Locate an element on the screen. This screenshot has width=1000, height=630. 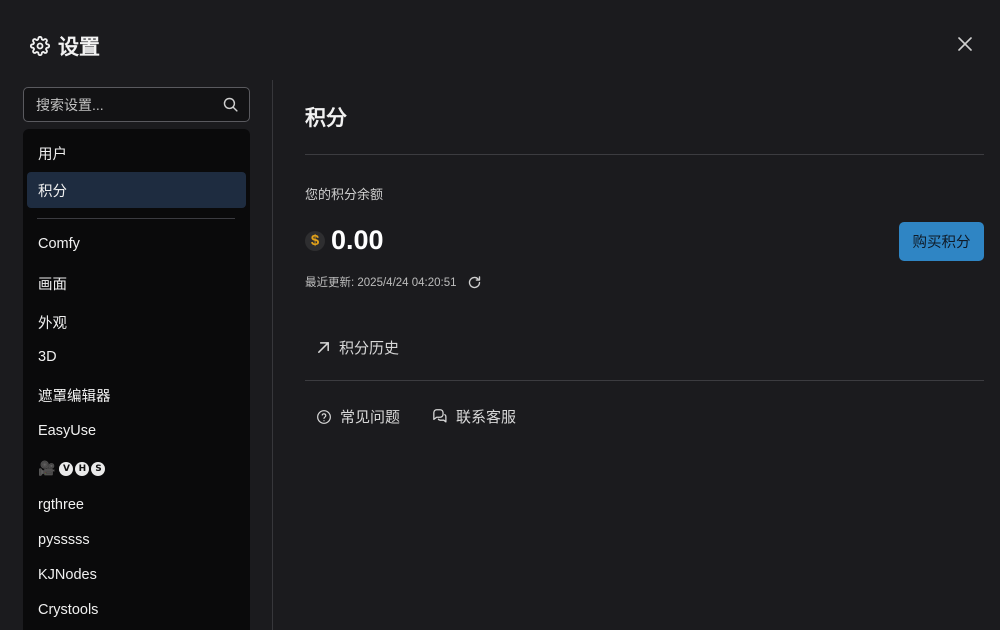
balance-display: $ 0.00 is located at coordinates (344, 240).